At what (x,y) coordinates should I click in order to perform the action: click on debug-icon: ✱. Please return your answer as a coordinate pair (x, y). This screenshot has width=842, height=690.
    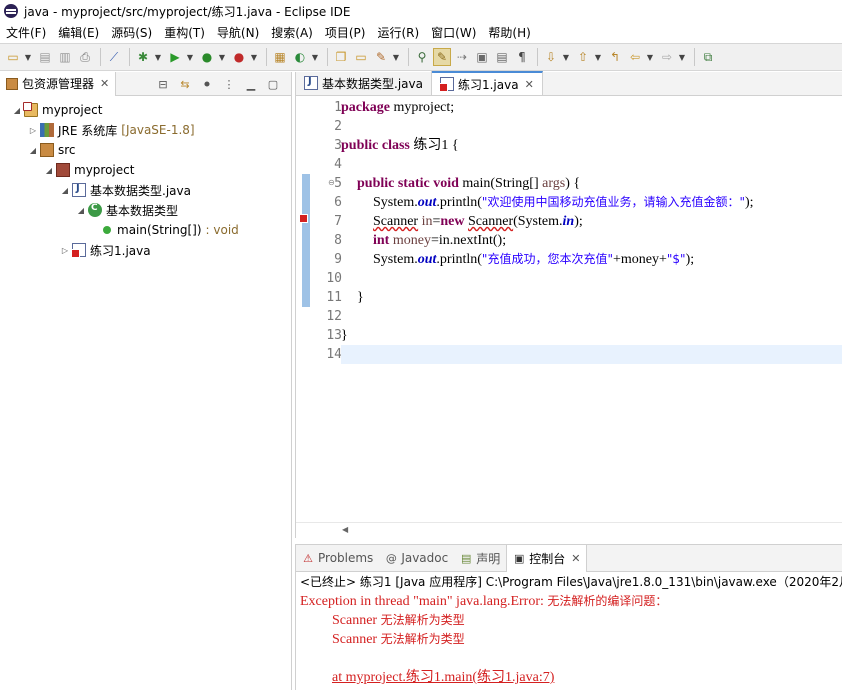
    Looking at the image, I should click on (143, 57).